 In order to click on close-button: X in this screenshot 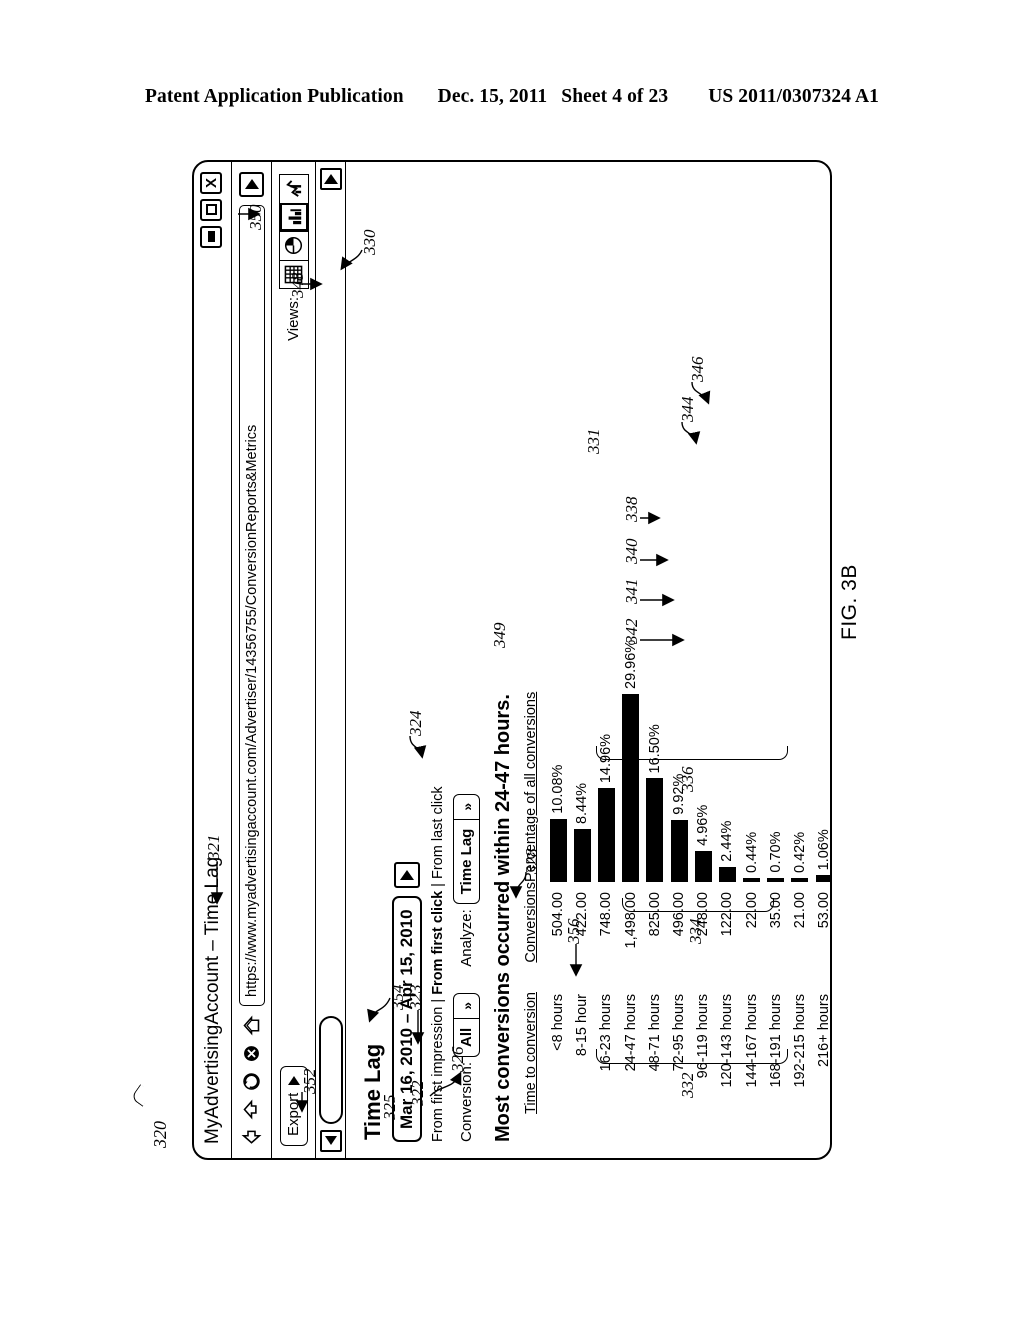, I will do `click(211, 183)`.